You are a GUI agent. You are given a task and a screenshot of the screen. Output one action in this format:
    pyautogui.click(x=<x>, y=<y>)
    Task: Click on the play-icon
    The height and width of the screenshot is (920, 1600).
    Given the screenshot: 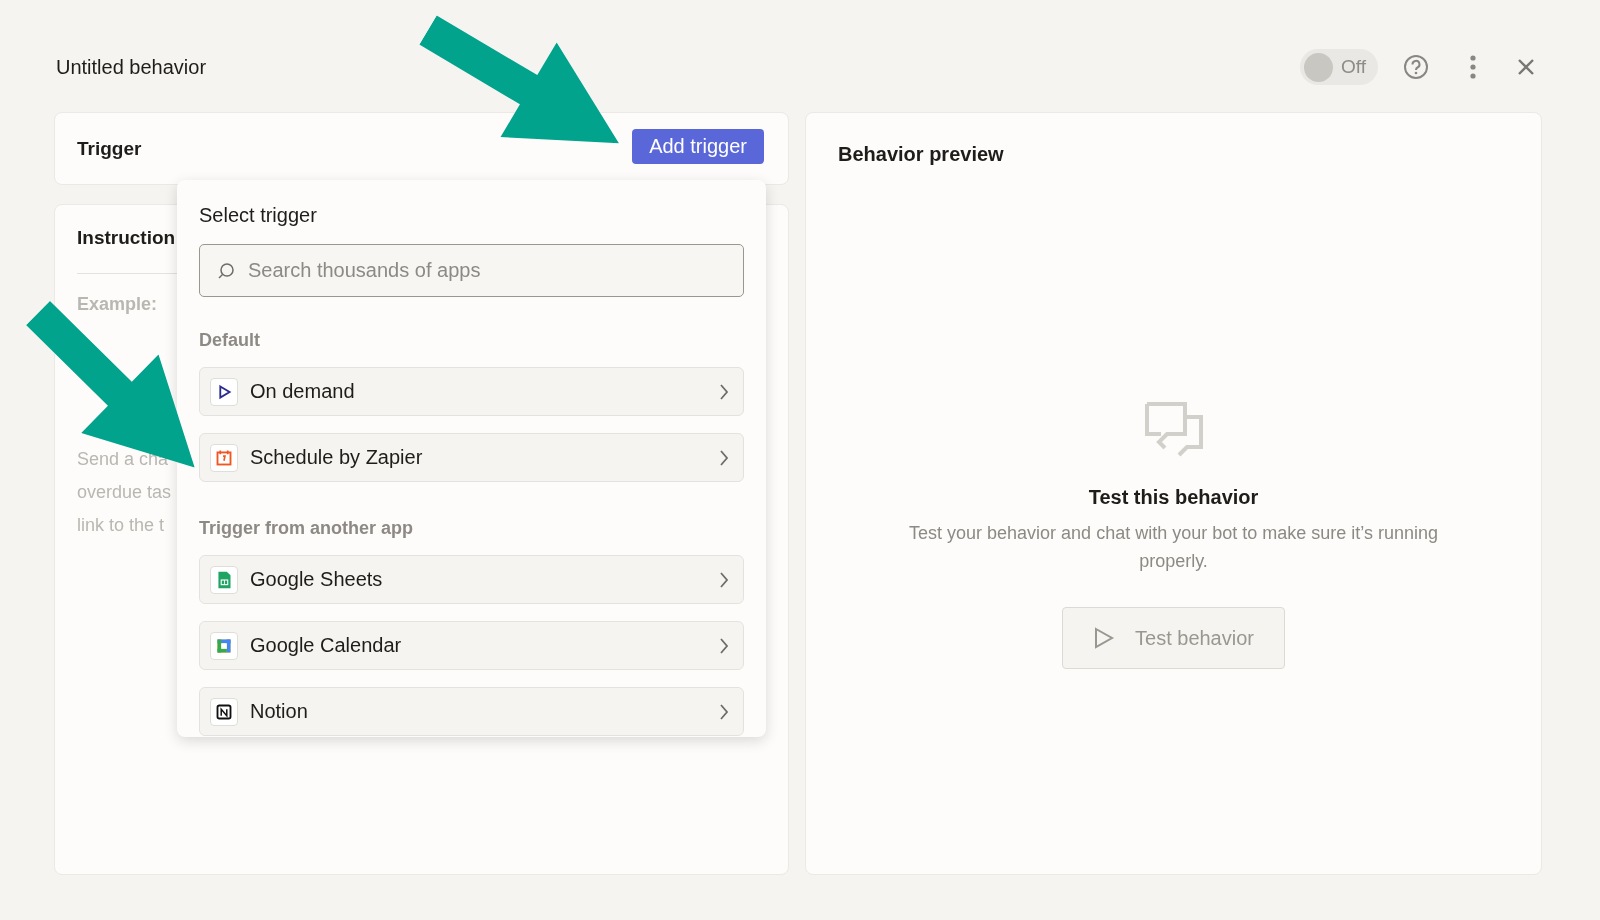 What is the action you would take?
    pyautogui.click(x=1104, y=638)
    